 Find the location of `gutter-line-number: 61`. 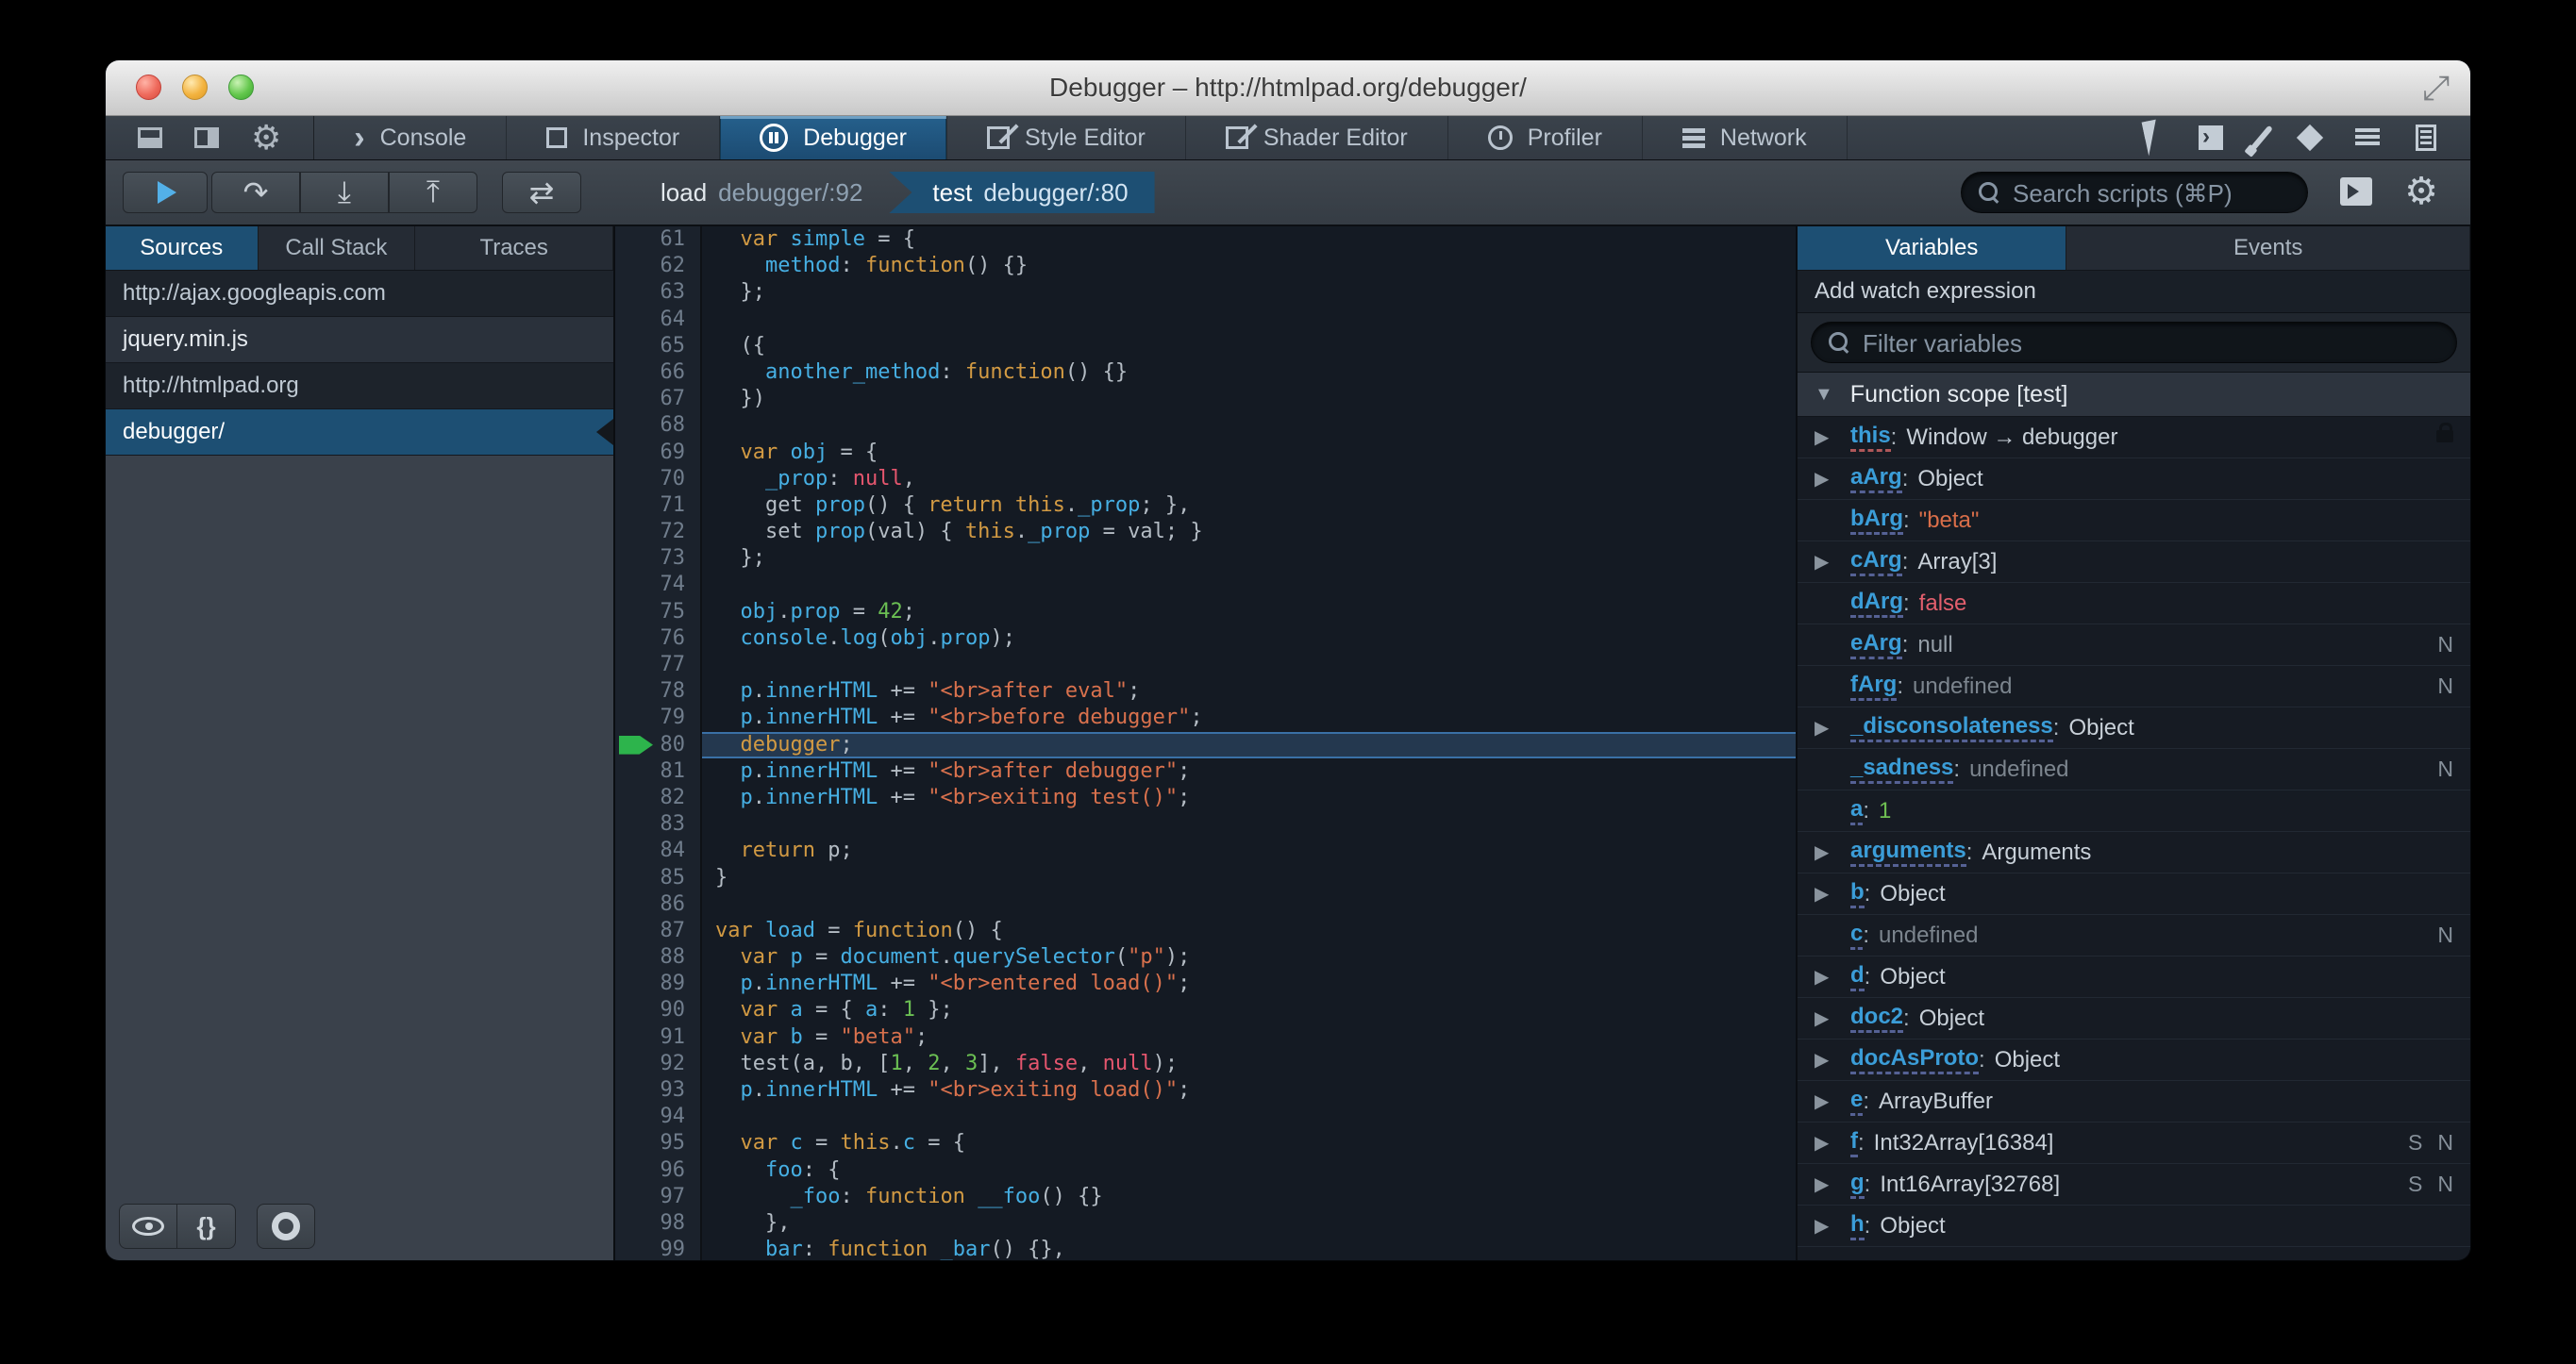

gutter-line-number: 61 is located at coordinates (657, 239).